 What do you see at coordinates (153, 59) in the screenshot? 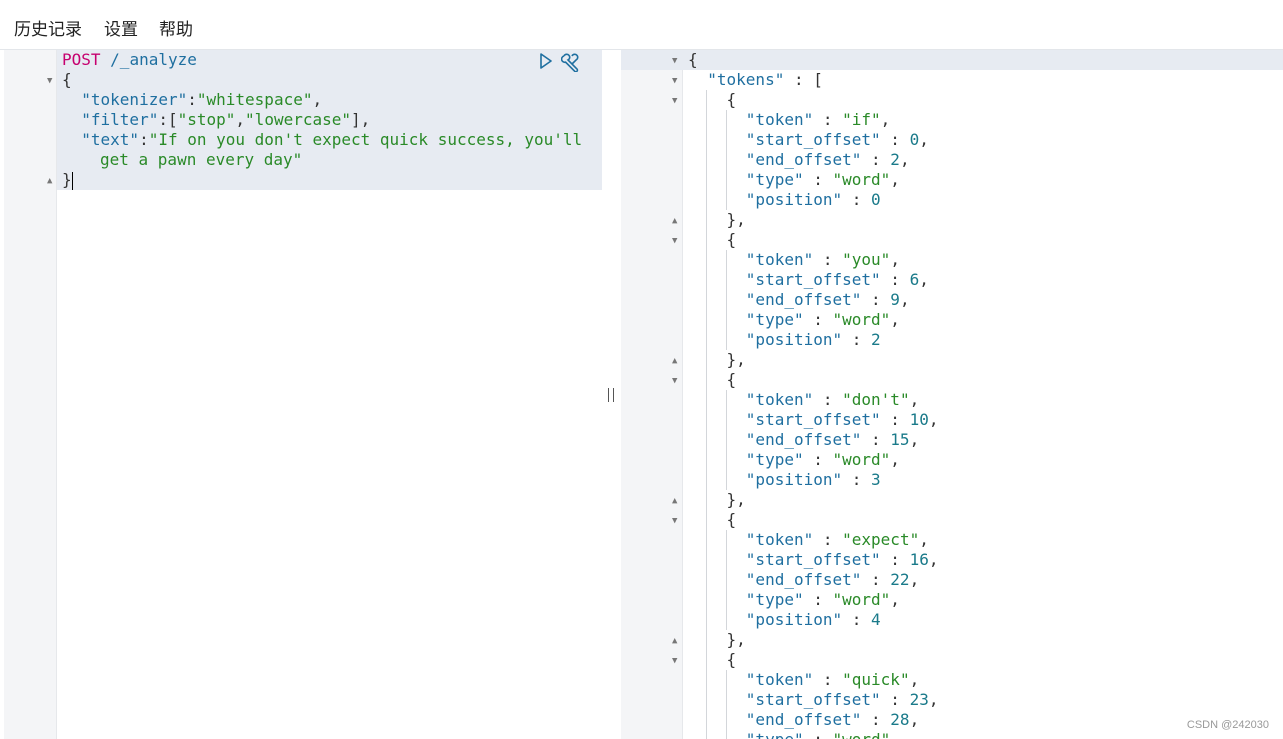
I see `request-path: /_analyze` at bounding box center [153, 59].